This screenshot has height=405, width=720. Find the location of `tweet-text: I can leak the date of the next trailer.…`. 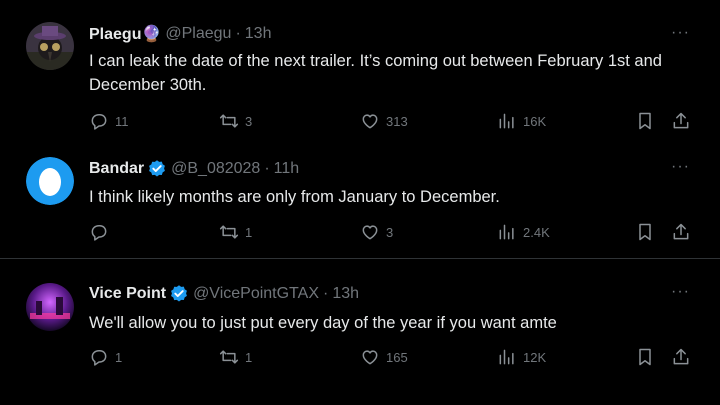

tweet-text: I can leak the date of the next trailer.… is located at coordinates (375, 73).